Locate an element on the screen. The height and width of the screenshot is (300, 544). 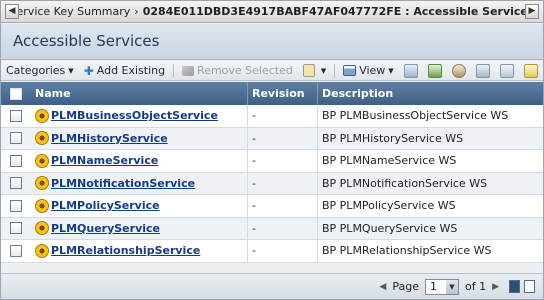
pager: ◀ Page 1 ▼ of 1 ▶ is located at coordinates (272, 286).